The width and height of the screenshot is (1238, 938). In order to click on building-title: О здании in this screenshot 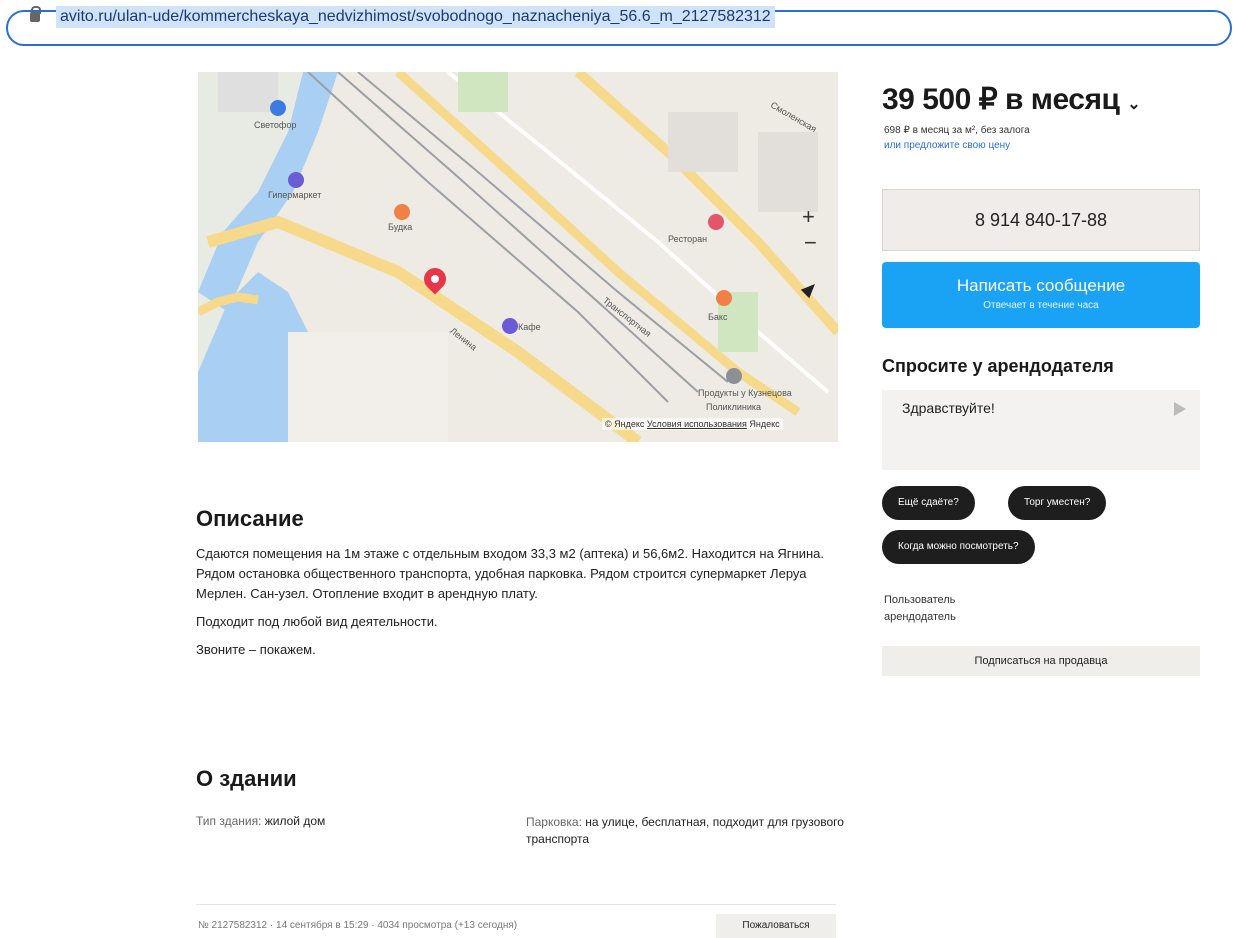, I will do `click(246, 778)`.